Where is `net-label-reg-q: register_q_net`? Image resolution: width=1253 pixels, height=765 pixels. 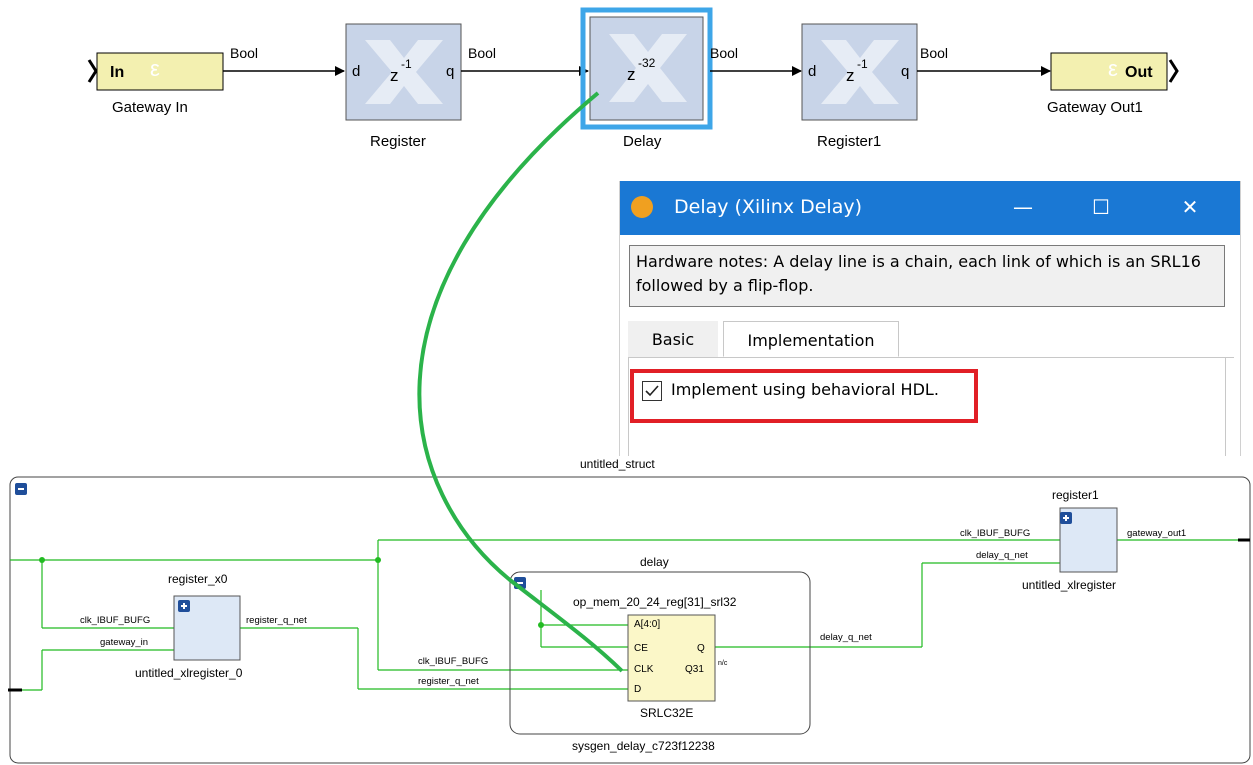
net-label-reg-q: register_q_net is located at coordinates (448, 681).